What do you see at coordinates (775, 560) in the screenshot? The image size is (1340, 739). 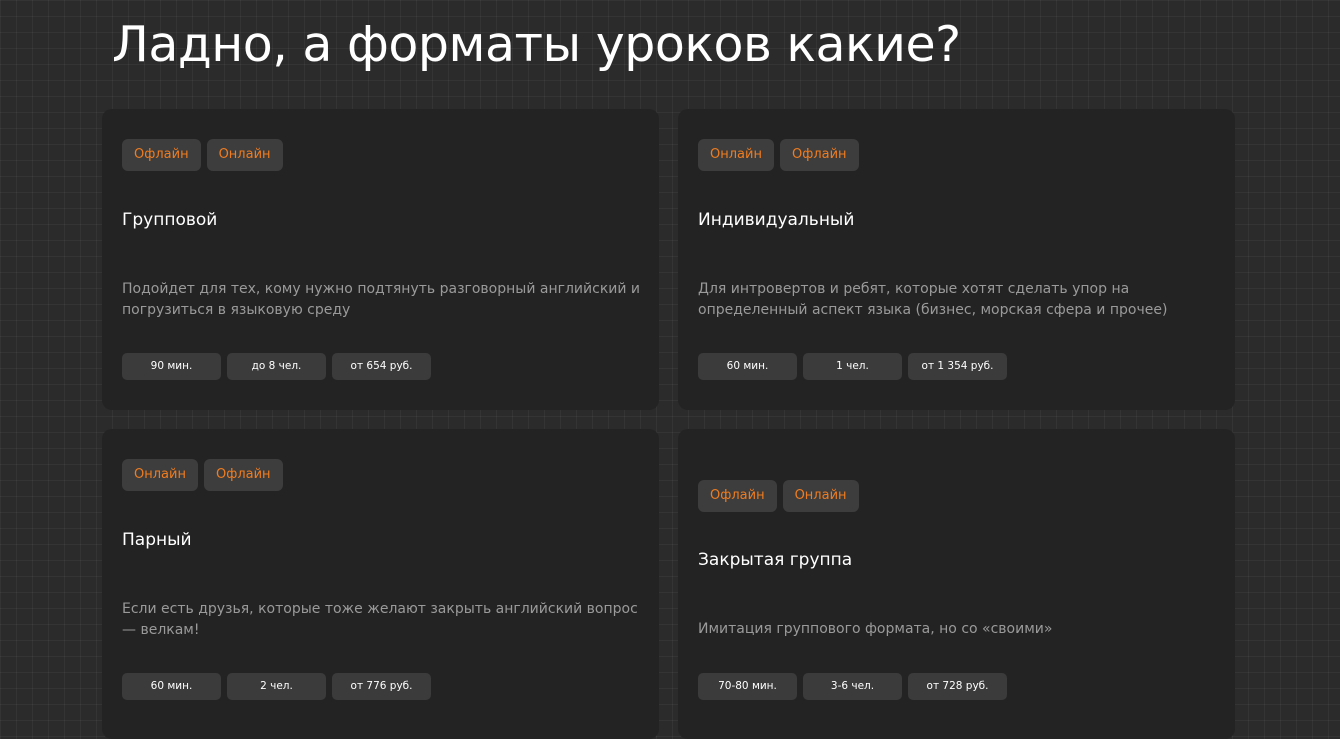 I see `card-title: Закрытая группа` at bounding box center [775, 560].